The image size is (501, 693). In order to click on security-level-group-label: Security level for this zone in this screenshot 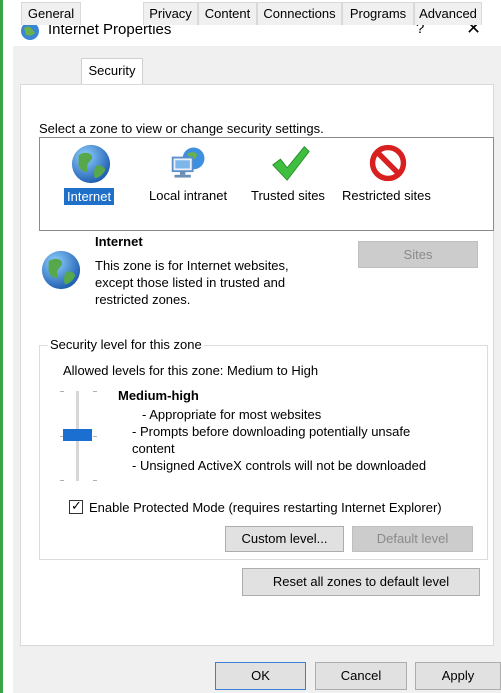, I will do `click(126, 344)`.